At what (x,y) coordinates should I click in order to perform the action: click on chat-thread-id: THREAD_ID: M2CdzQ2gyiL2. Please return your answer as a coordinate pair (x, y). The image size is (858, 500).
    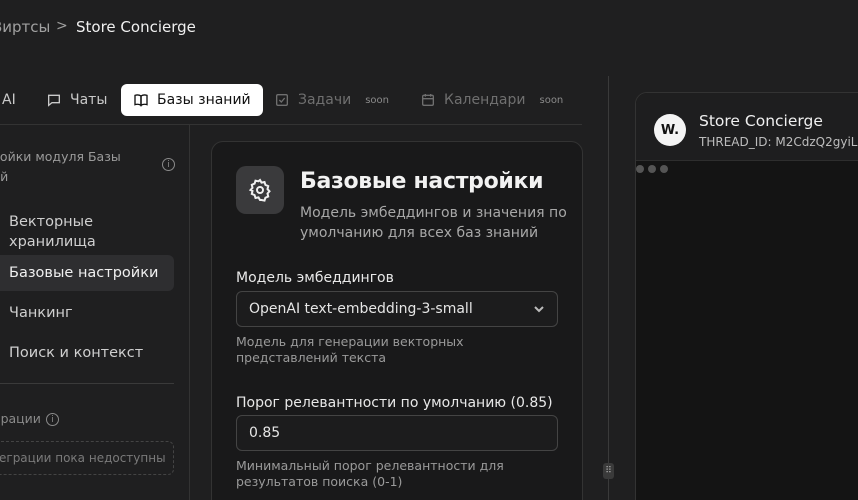
    Looking at the image, I should click on (778, 142).